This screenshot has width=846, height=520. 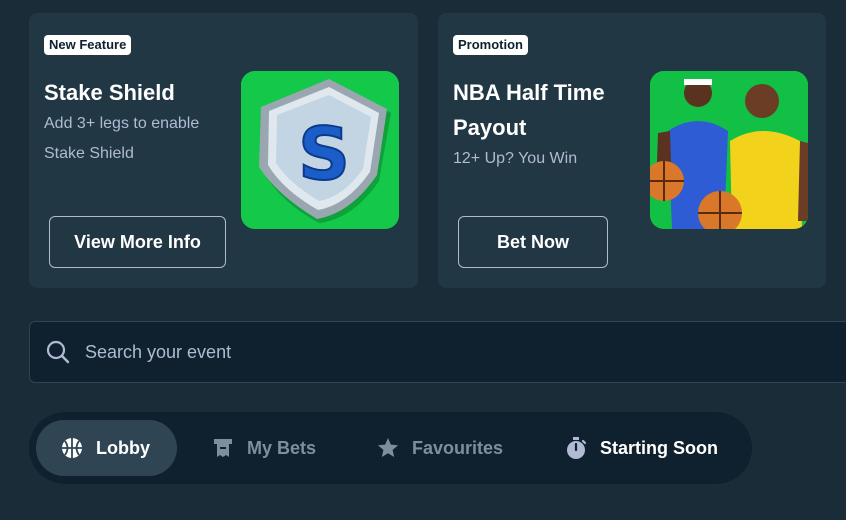 I want to click on tab-lobby: Lobby, so click(x=106, y=448).